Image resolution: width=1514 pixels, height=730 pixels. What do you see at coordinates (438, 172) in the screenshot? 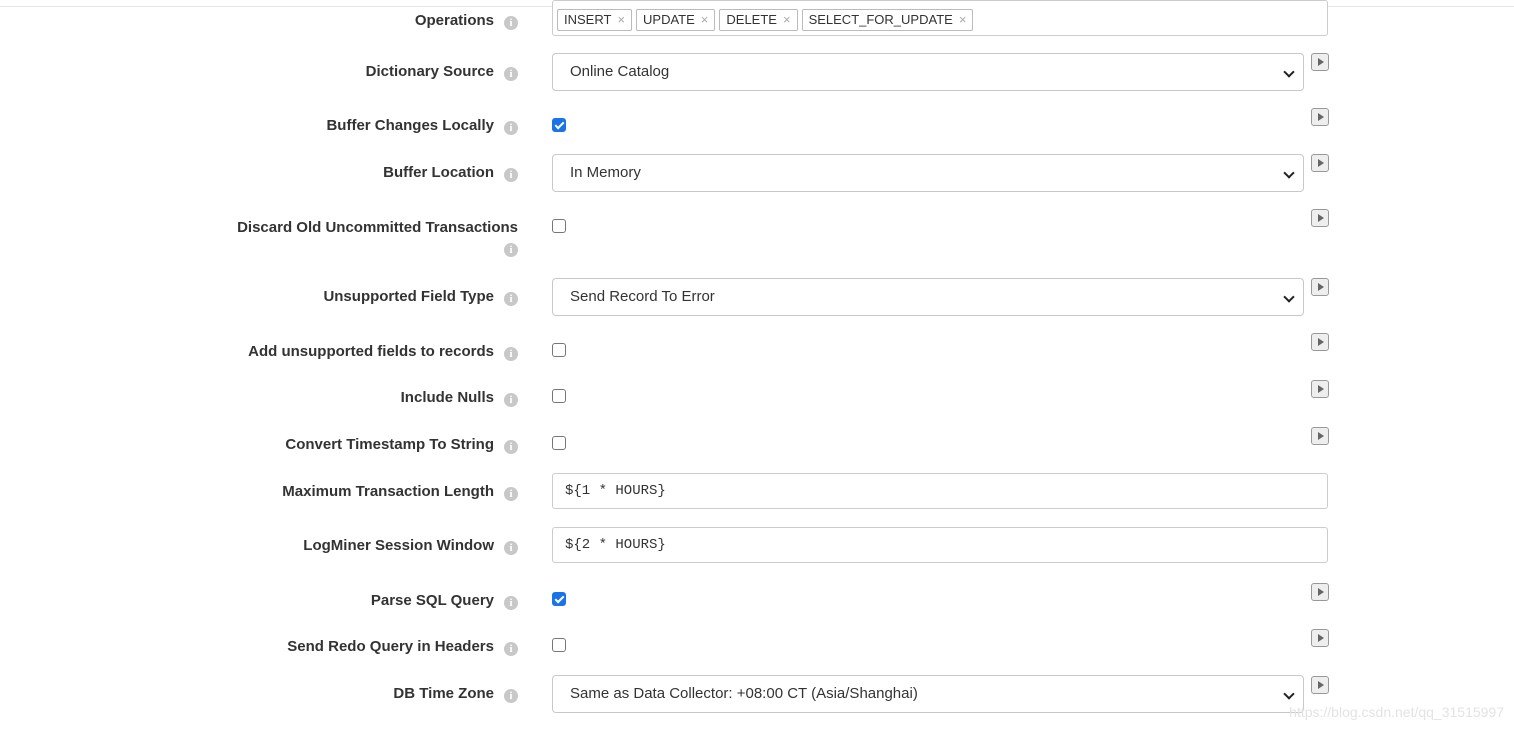
I see `buffer-location-label: Buffer Location` at bounding box center [438, 172].